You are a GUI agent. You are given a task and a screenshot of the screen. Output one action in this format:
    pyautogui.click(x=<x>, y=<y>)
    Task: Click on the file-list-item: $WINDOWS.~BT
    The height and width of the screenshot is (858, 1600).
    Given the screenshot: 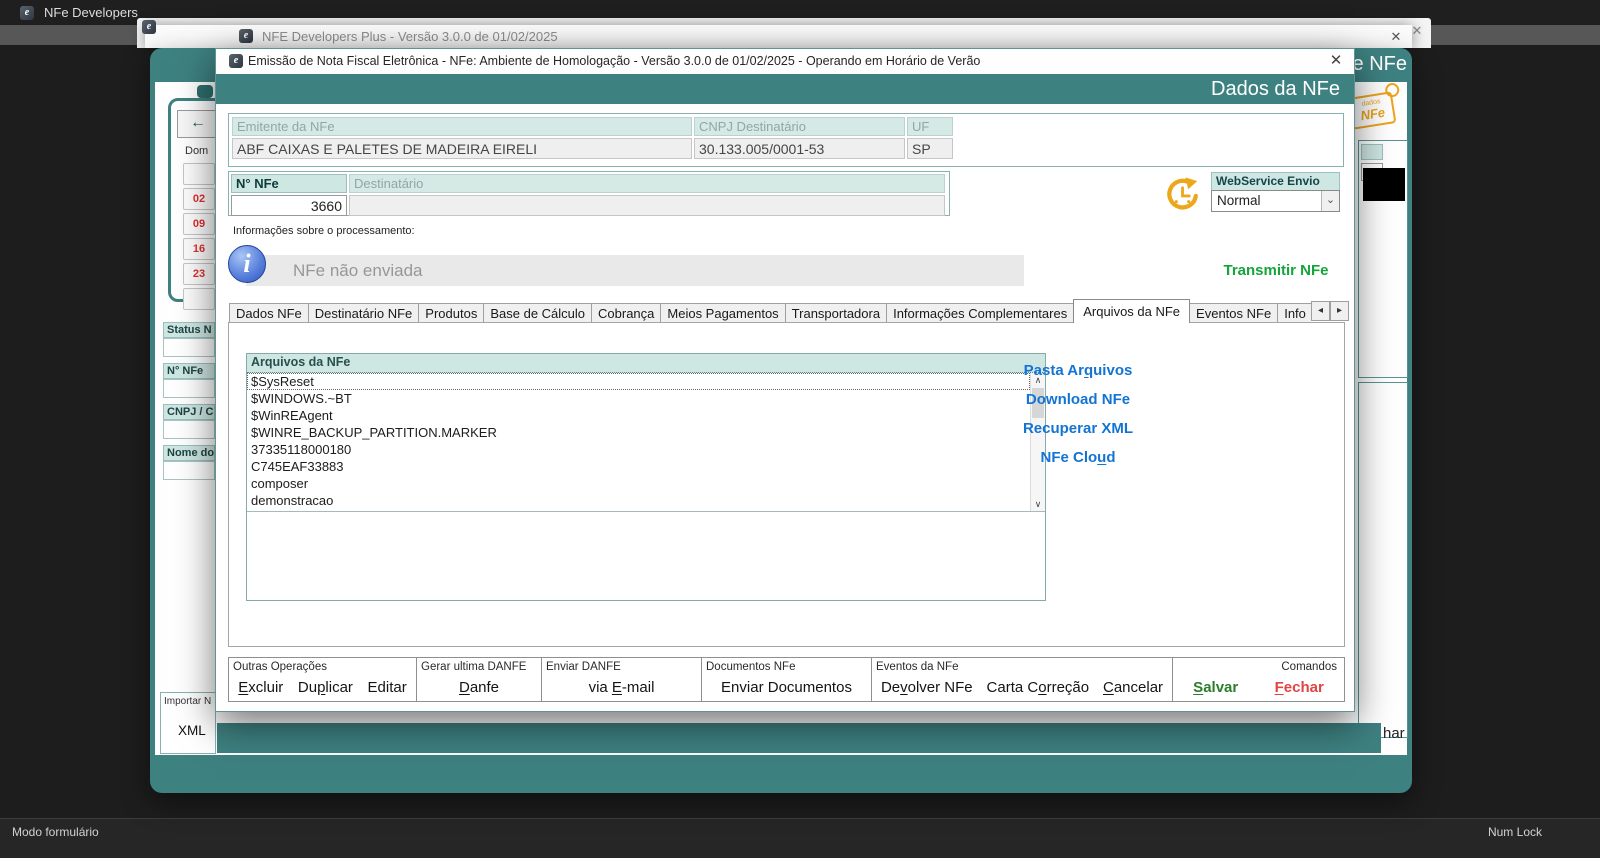 What is the action you would take?
    pyautogui.click(x=638, y=398)
    